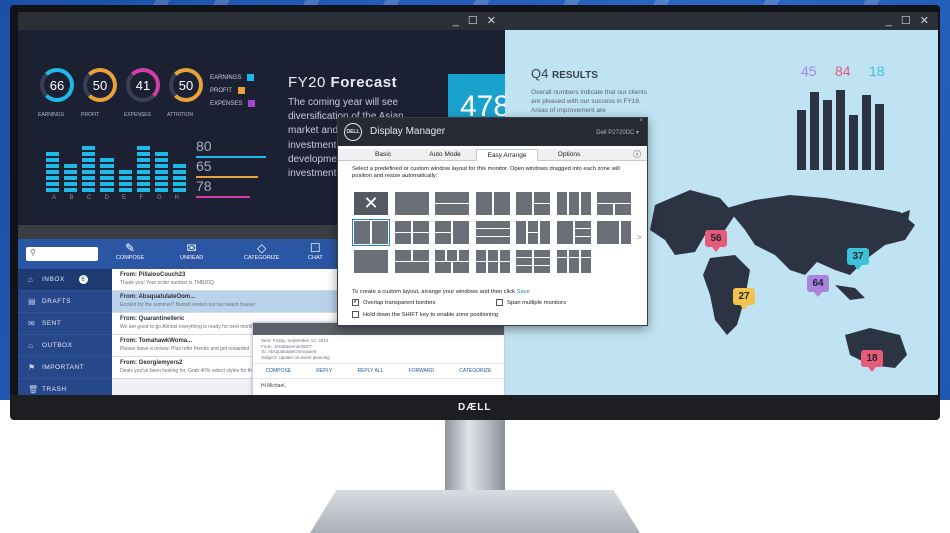 The image size is (950, 533). Describe the element at coordinates (843, 71) in the screenshot. I see `result-number: 84` at that location.